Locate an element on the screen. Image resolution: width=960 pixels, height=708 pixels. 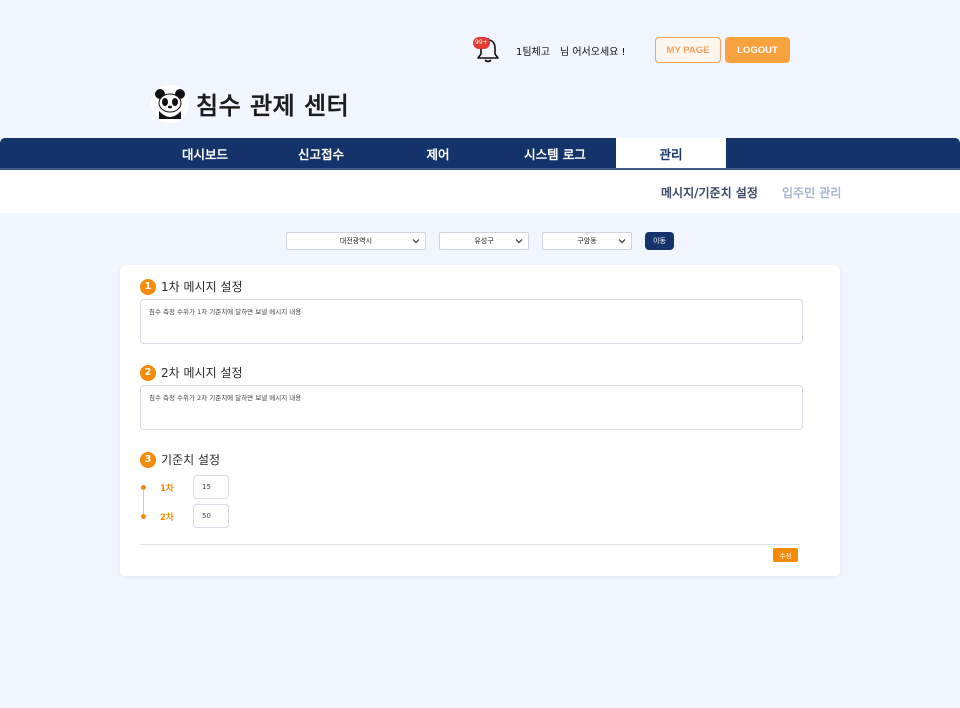
step-number-badge: 3 is located at coordinates (148, 459).